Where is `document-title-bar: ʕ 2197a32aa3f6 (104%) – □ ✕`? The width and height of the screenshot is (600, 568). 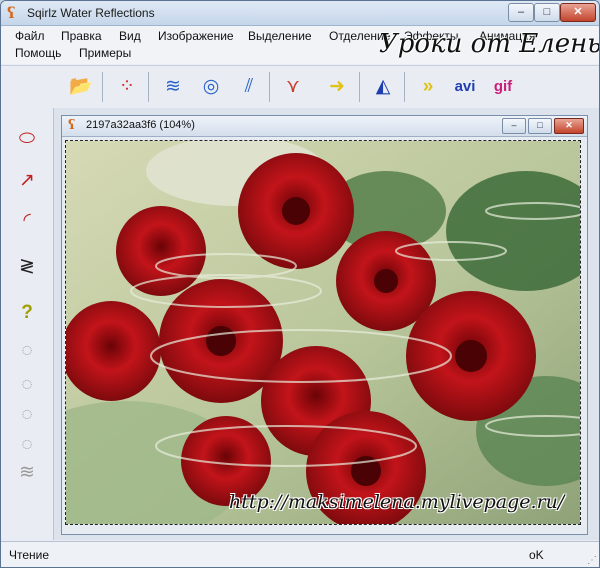 document-title-bar: ʕ 2197a32aa3f6 (104%) – □ ✕ is located at coordinates (324, 126).